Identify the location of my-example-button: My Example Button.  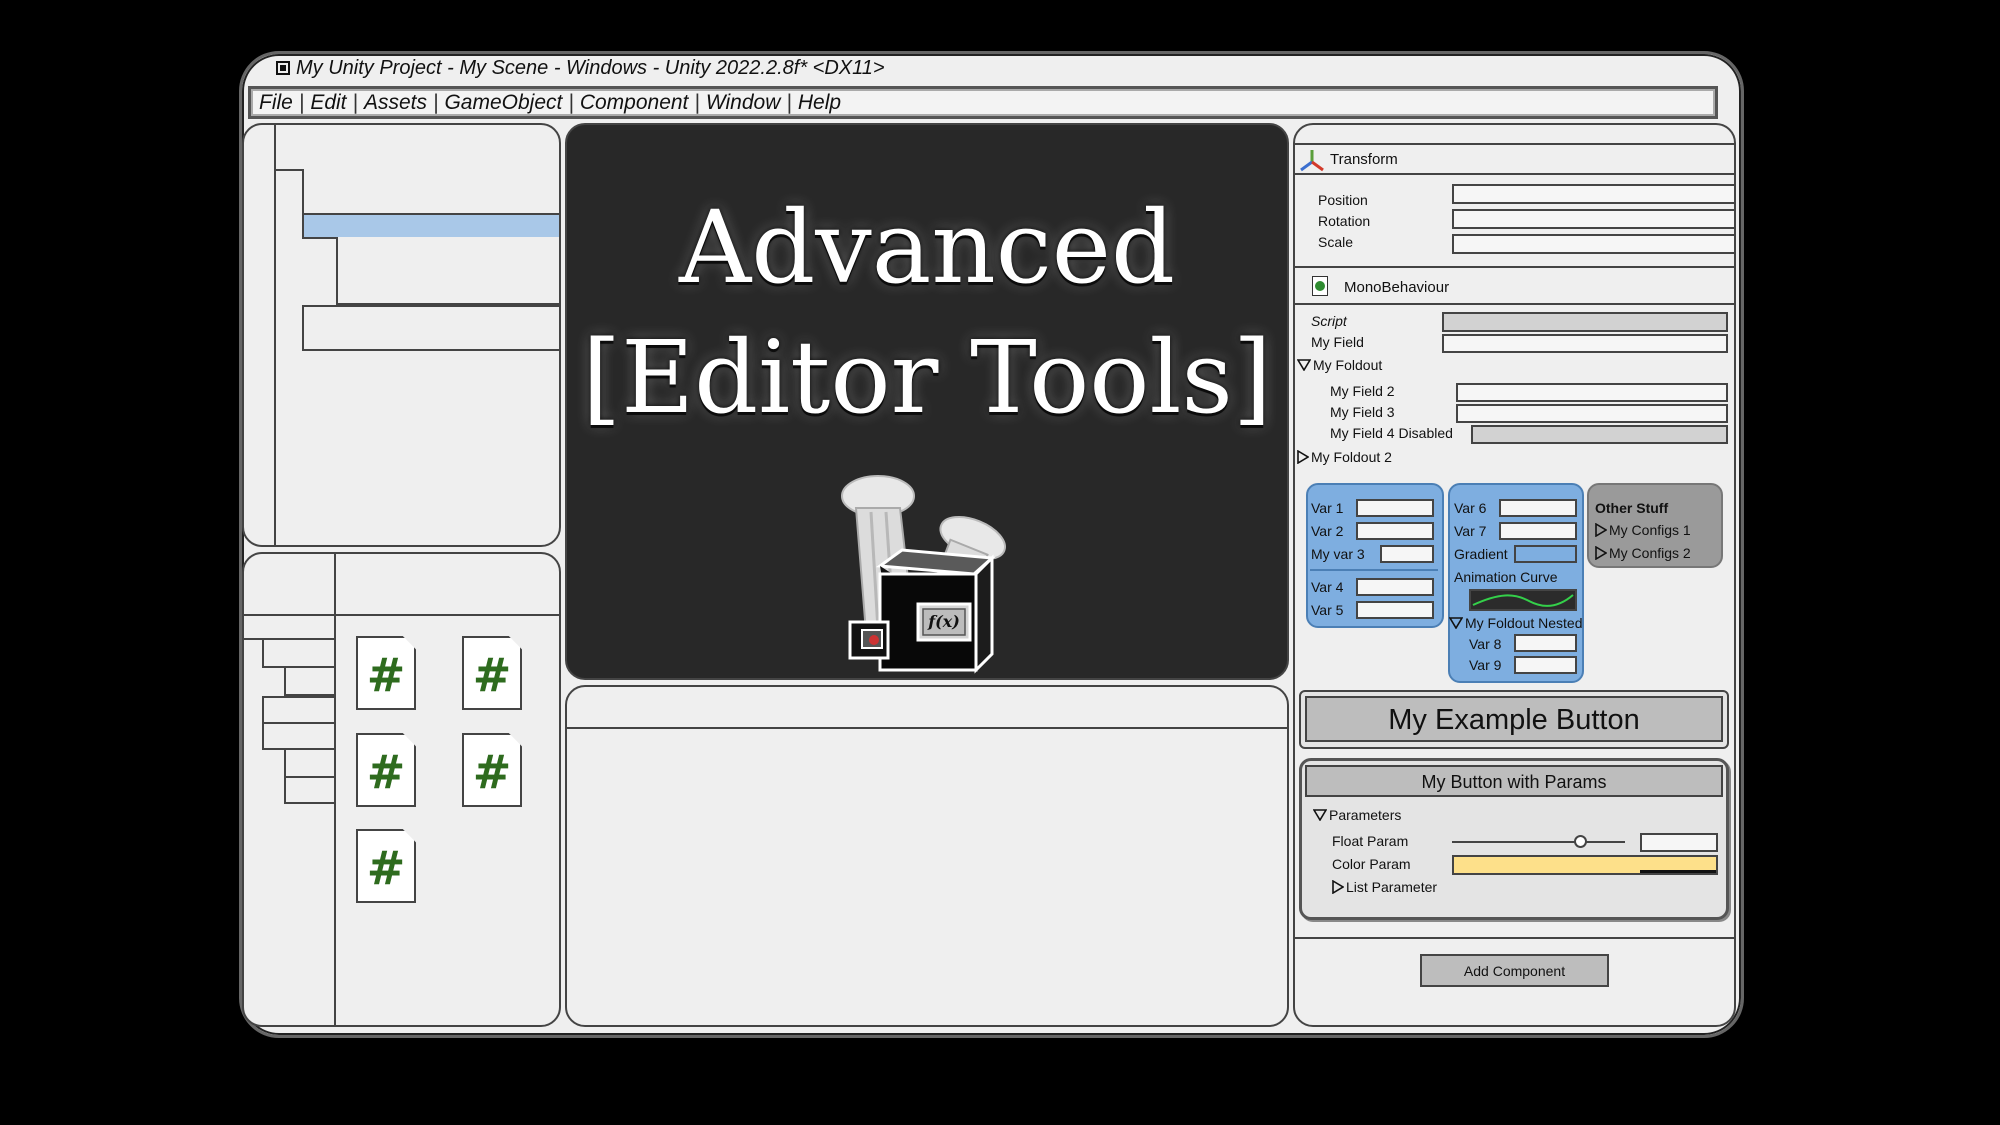
(1514, 719).